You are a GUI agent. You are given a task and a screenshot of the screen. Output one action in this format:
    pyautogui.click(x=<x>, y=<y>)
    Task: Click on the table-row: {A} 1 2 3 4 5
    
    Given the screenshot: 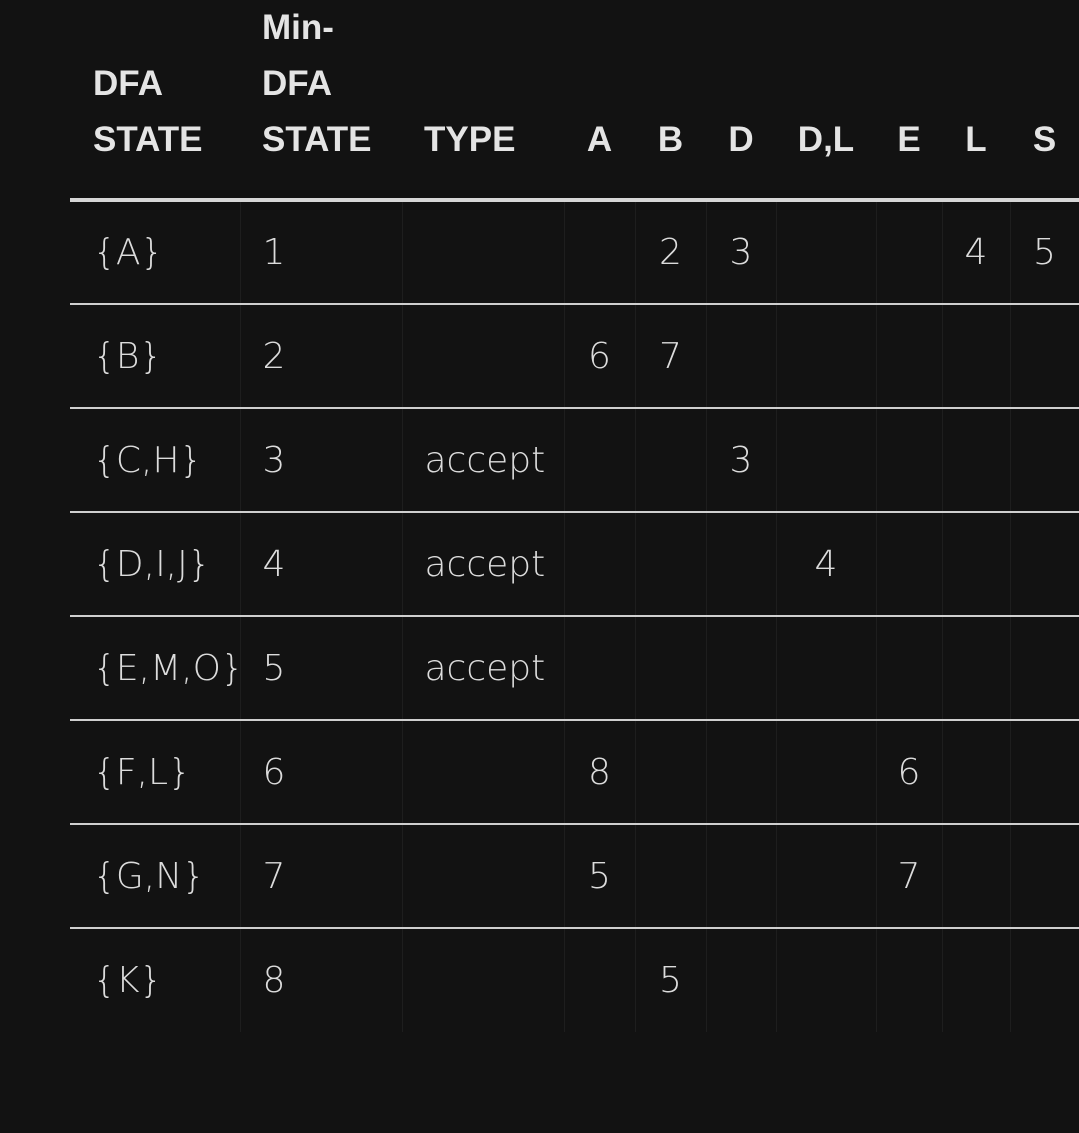 What is the action you would take?
    pyautogui.click(x=574, y=252)
    